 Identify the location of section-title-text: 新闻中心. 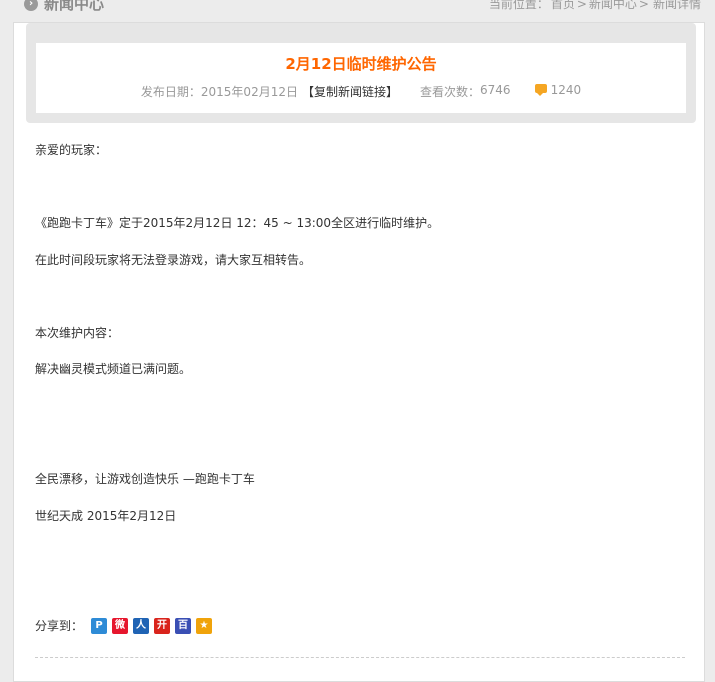
(74, 6).